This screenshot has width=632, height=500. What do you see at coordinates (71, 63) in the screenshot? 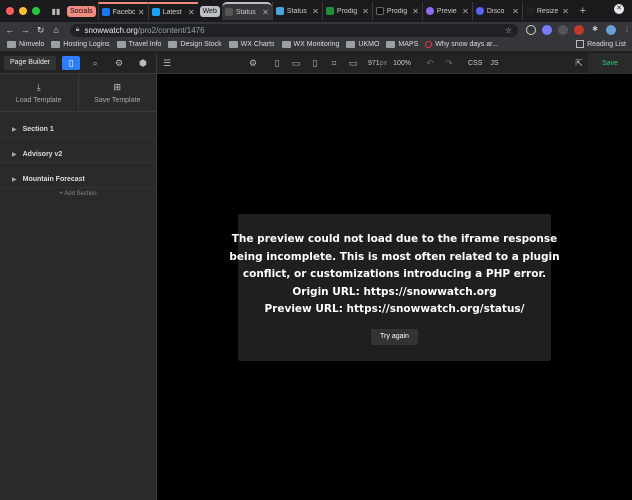
I see `layout-panel-icon: ▯` at bounding box center [71, 63].